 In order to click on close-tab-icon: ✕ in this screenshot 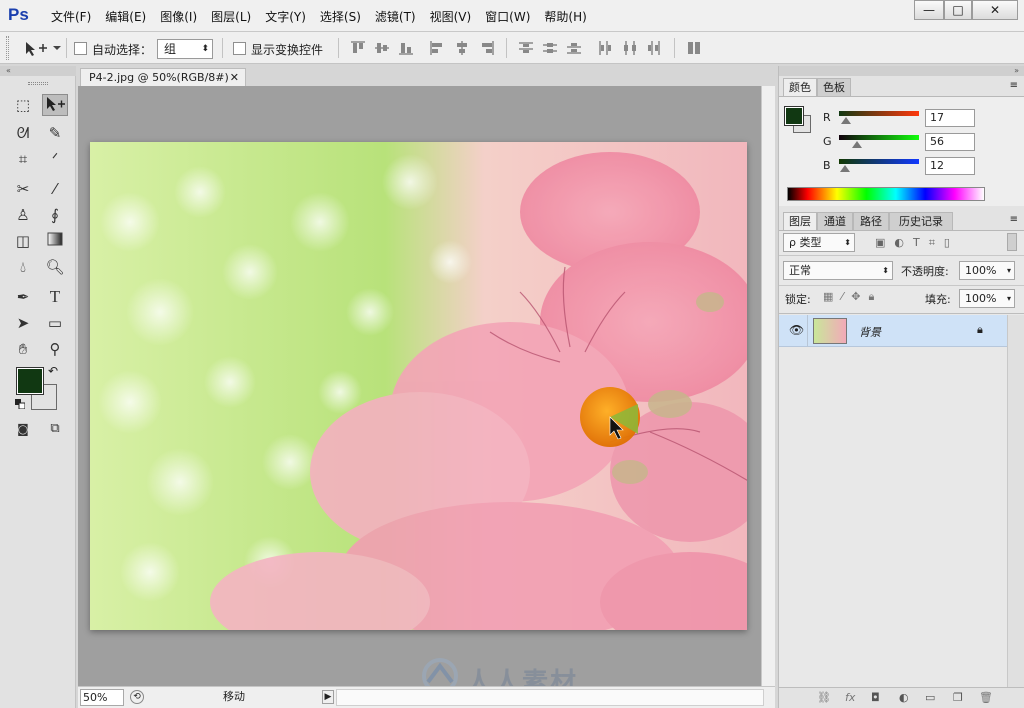, I will do `click(234, 77)`.